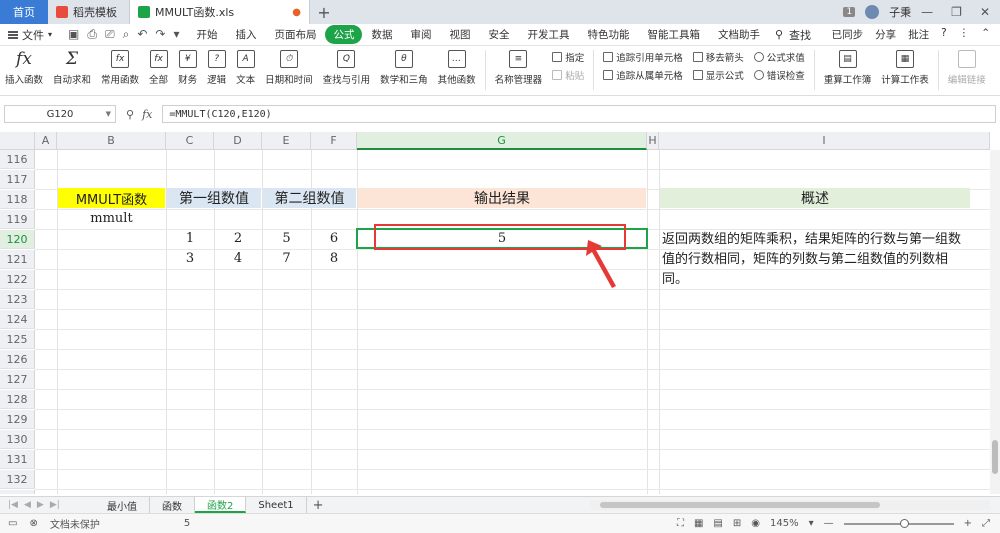 Image resolution: width=1000 pixels, height=533 pixels. Describe the element at coordinates (220, 12) in the screenshot. I see `tab-document: MMULT函数.xls ●` at that location.